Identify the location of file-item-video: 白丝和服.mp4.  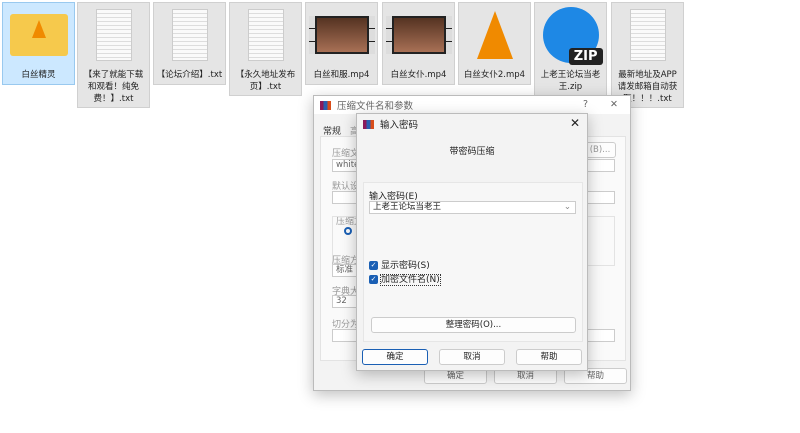
(341, 43).